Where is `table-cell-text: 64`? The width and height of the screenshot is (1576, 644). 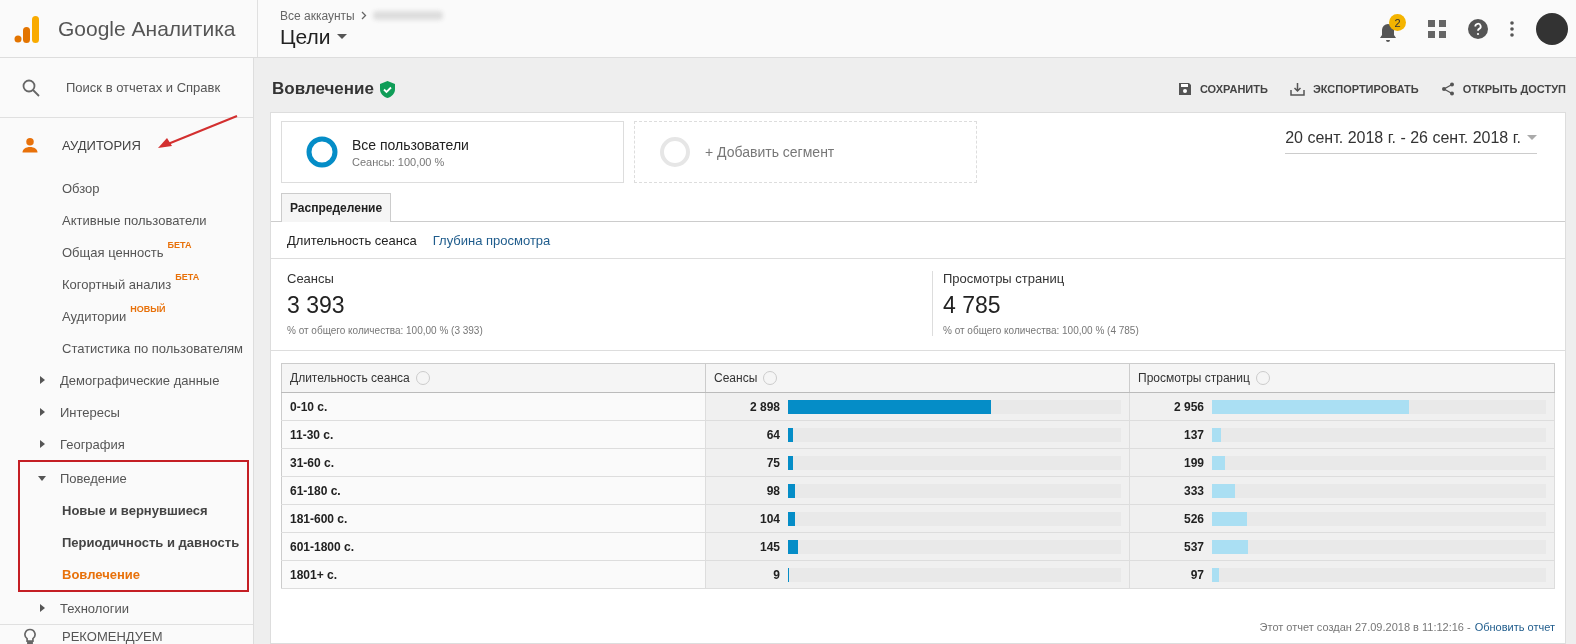
table-cell-text: 64 is located at coordinates (772, 434).